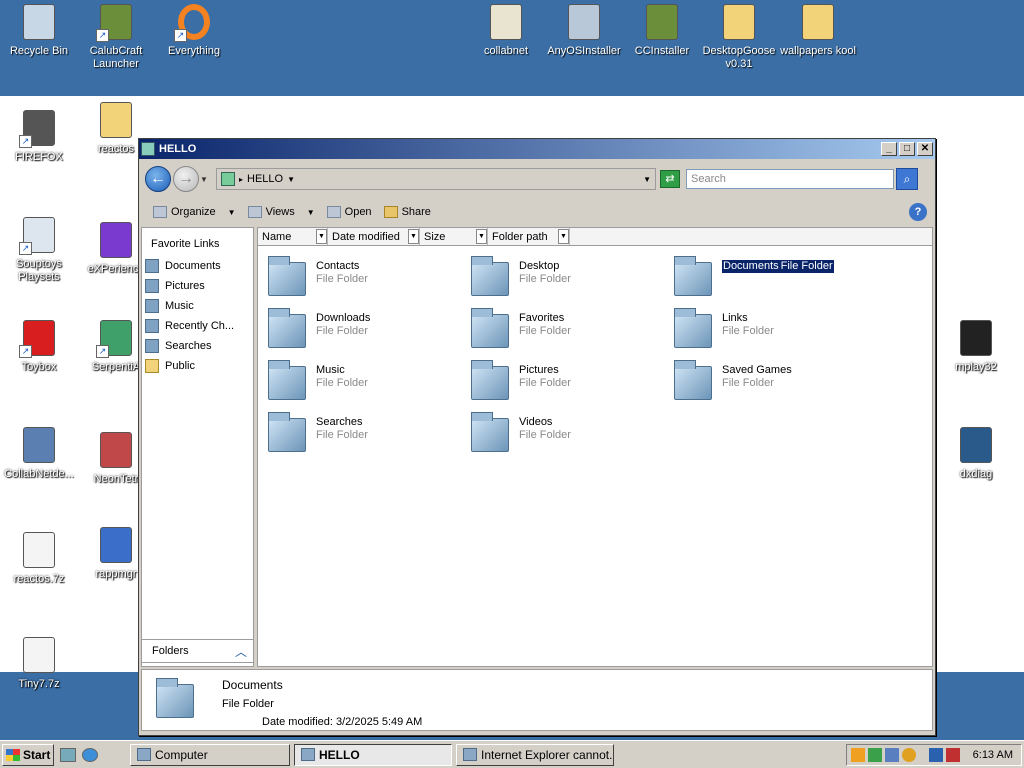 The image size is (1024, 768). Describe the element at coordinates (39, 249) in the screenshot. I see `desktop-icon: ↗ Souptoys Playsets` at that location.